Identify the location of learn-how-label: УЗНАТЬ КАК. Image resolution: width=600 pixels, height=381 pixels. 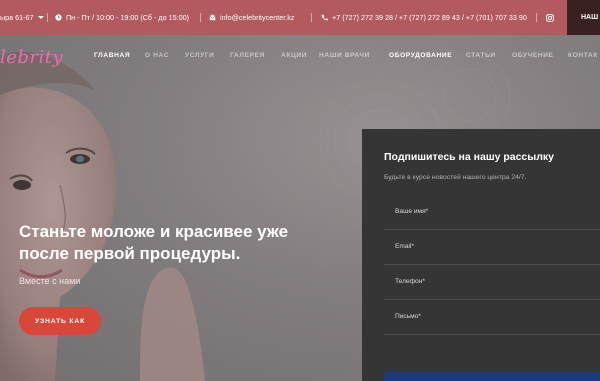
(60, 321).